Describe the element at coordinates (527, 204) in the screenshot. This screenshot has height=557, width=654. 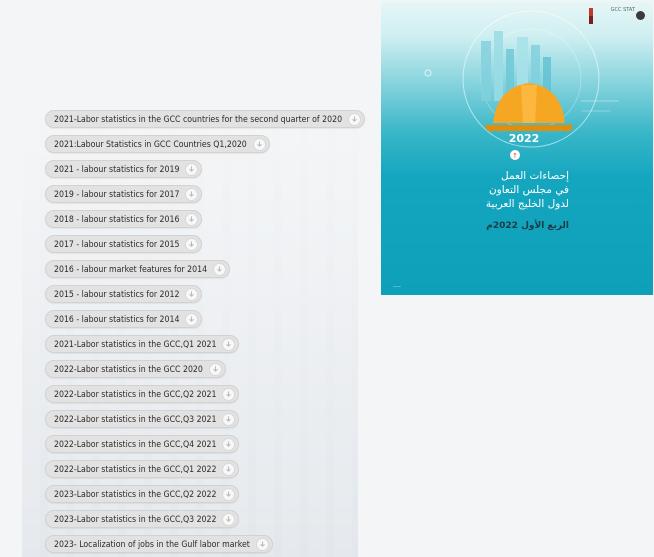
I see `cover-title-line3: لدول الخليج العربية` at that location.